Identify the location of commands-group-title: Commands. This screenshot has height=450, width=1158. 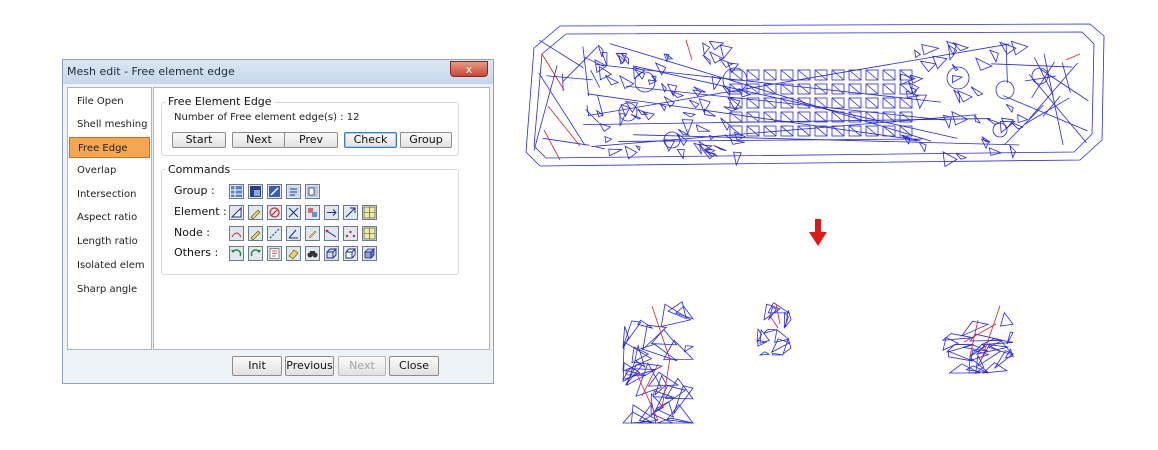
(199, 169).